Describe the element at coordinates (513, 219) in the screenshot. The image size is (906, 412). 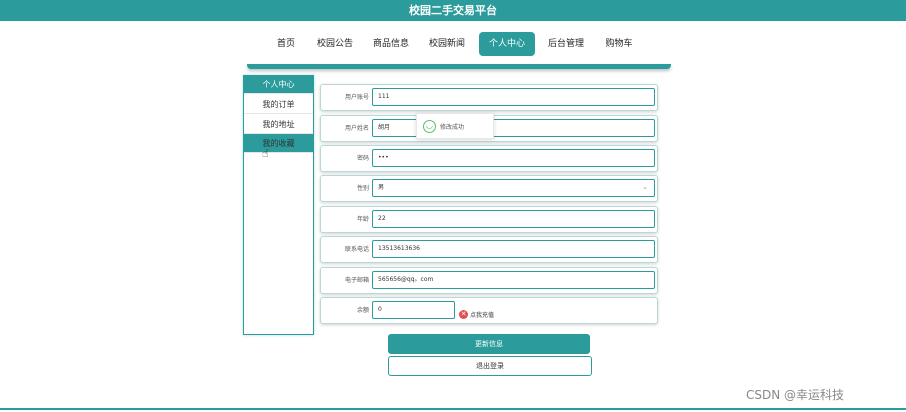
I see `age-input: 22` at that location.